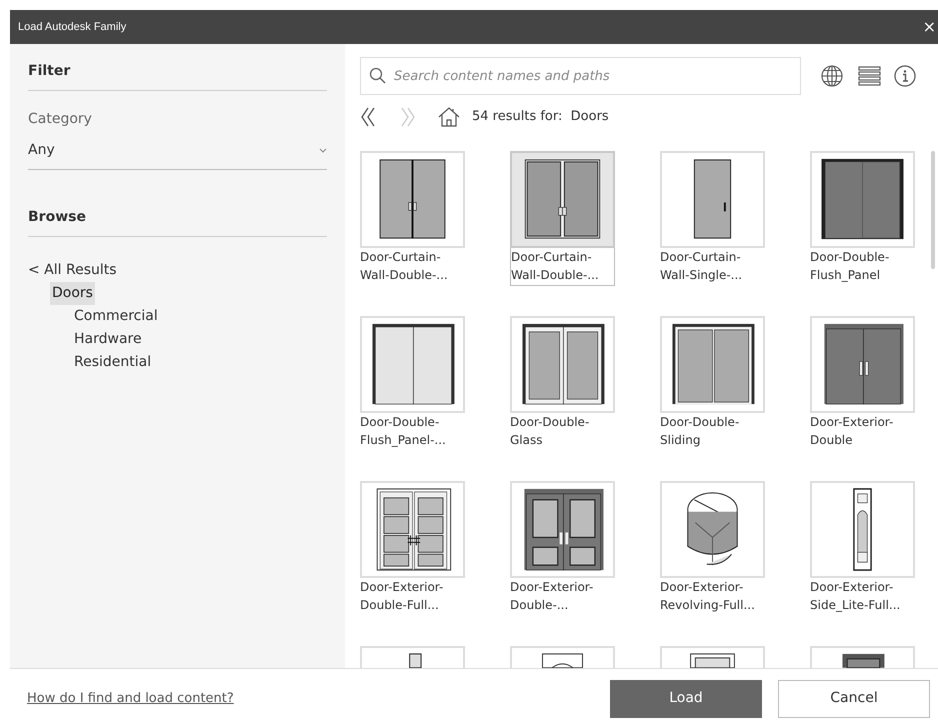 The image size is (938, 728). I want to click on tree-item: Doors, so click(72, 293).